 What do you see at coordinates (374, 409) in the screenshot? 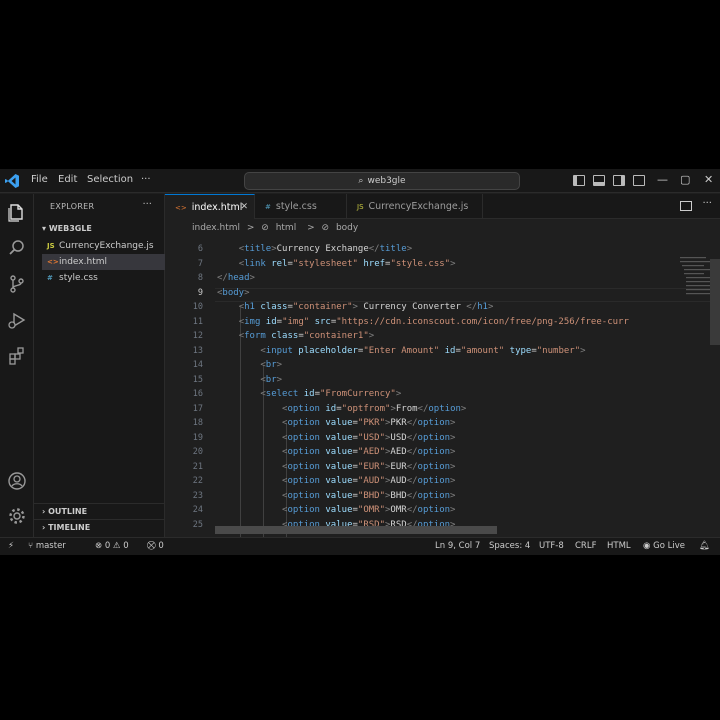
I see `code-line: <option id="optfrom">From</option>` at bounding box center [374, 409].